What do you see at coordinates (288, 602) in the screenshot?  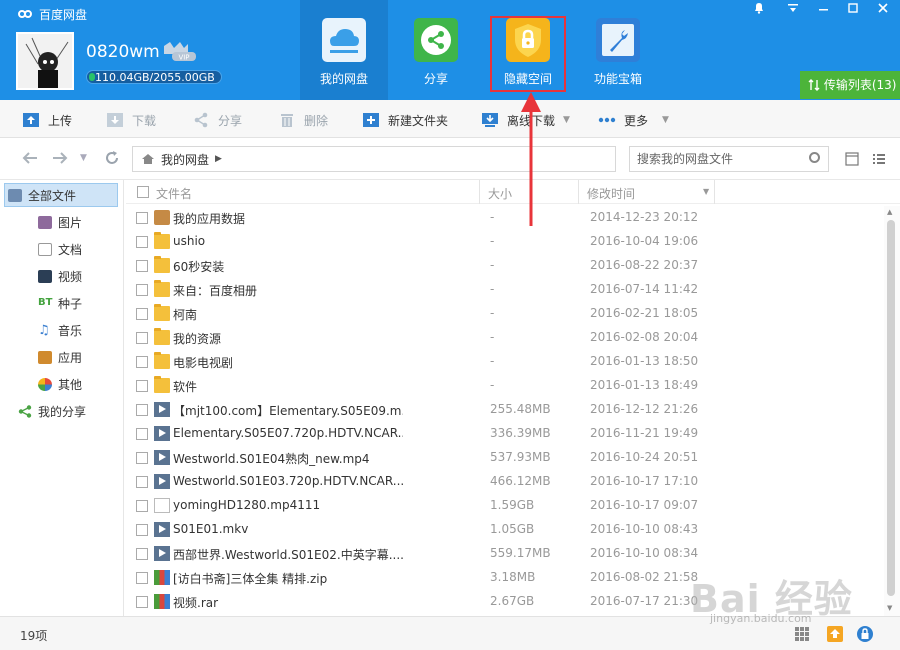 I see `file-name: 视频.rar` at bounding box center [288, 602].